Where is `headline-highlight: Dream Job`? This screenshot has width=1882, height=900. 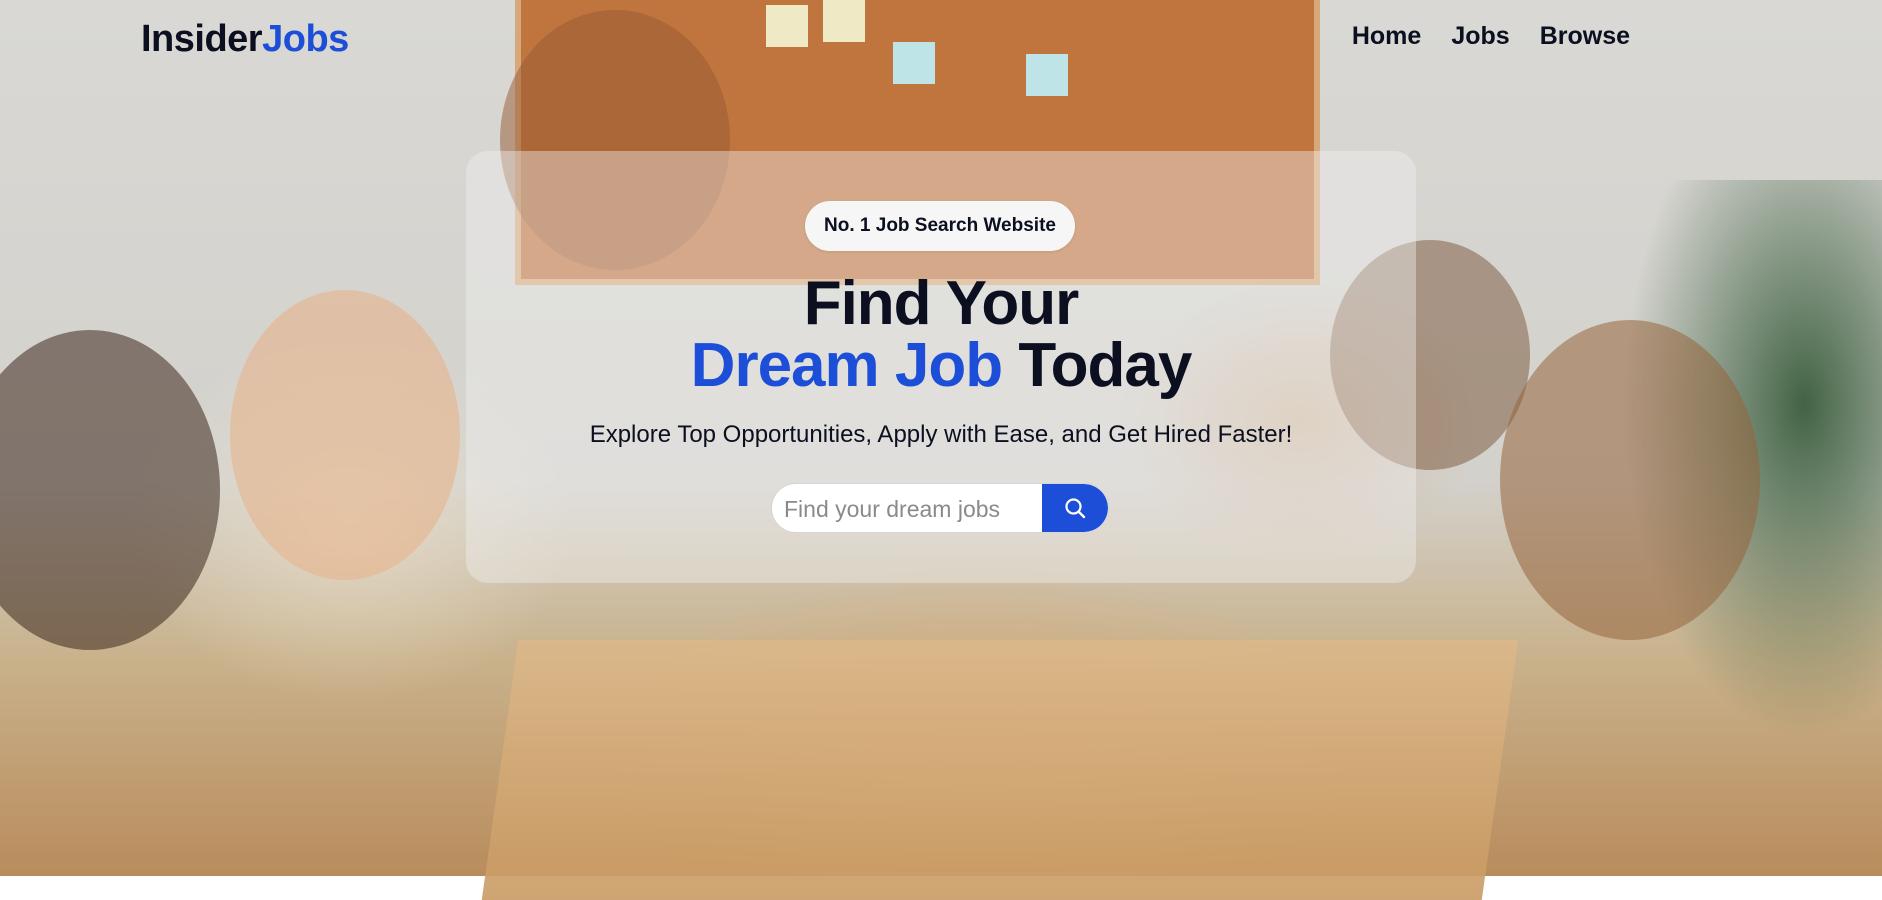 headline-highlight: Dream Job is located at coordinates (846, 365).